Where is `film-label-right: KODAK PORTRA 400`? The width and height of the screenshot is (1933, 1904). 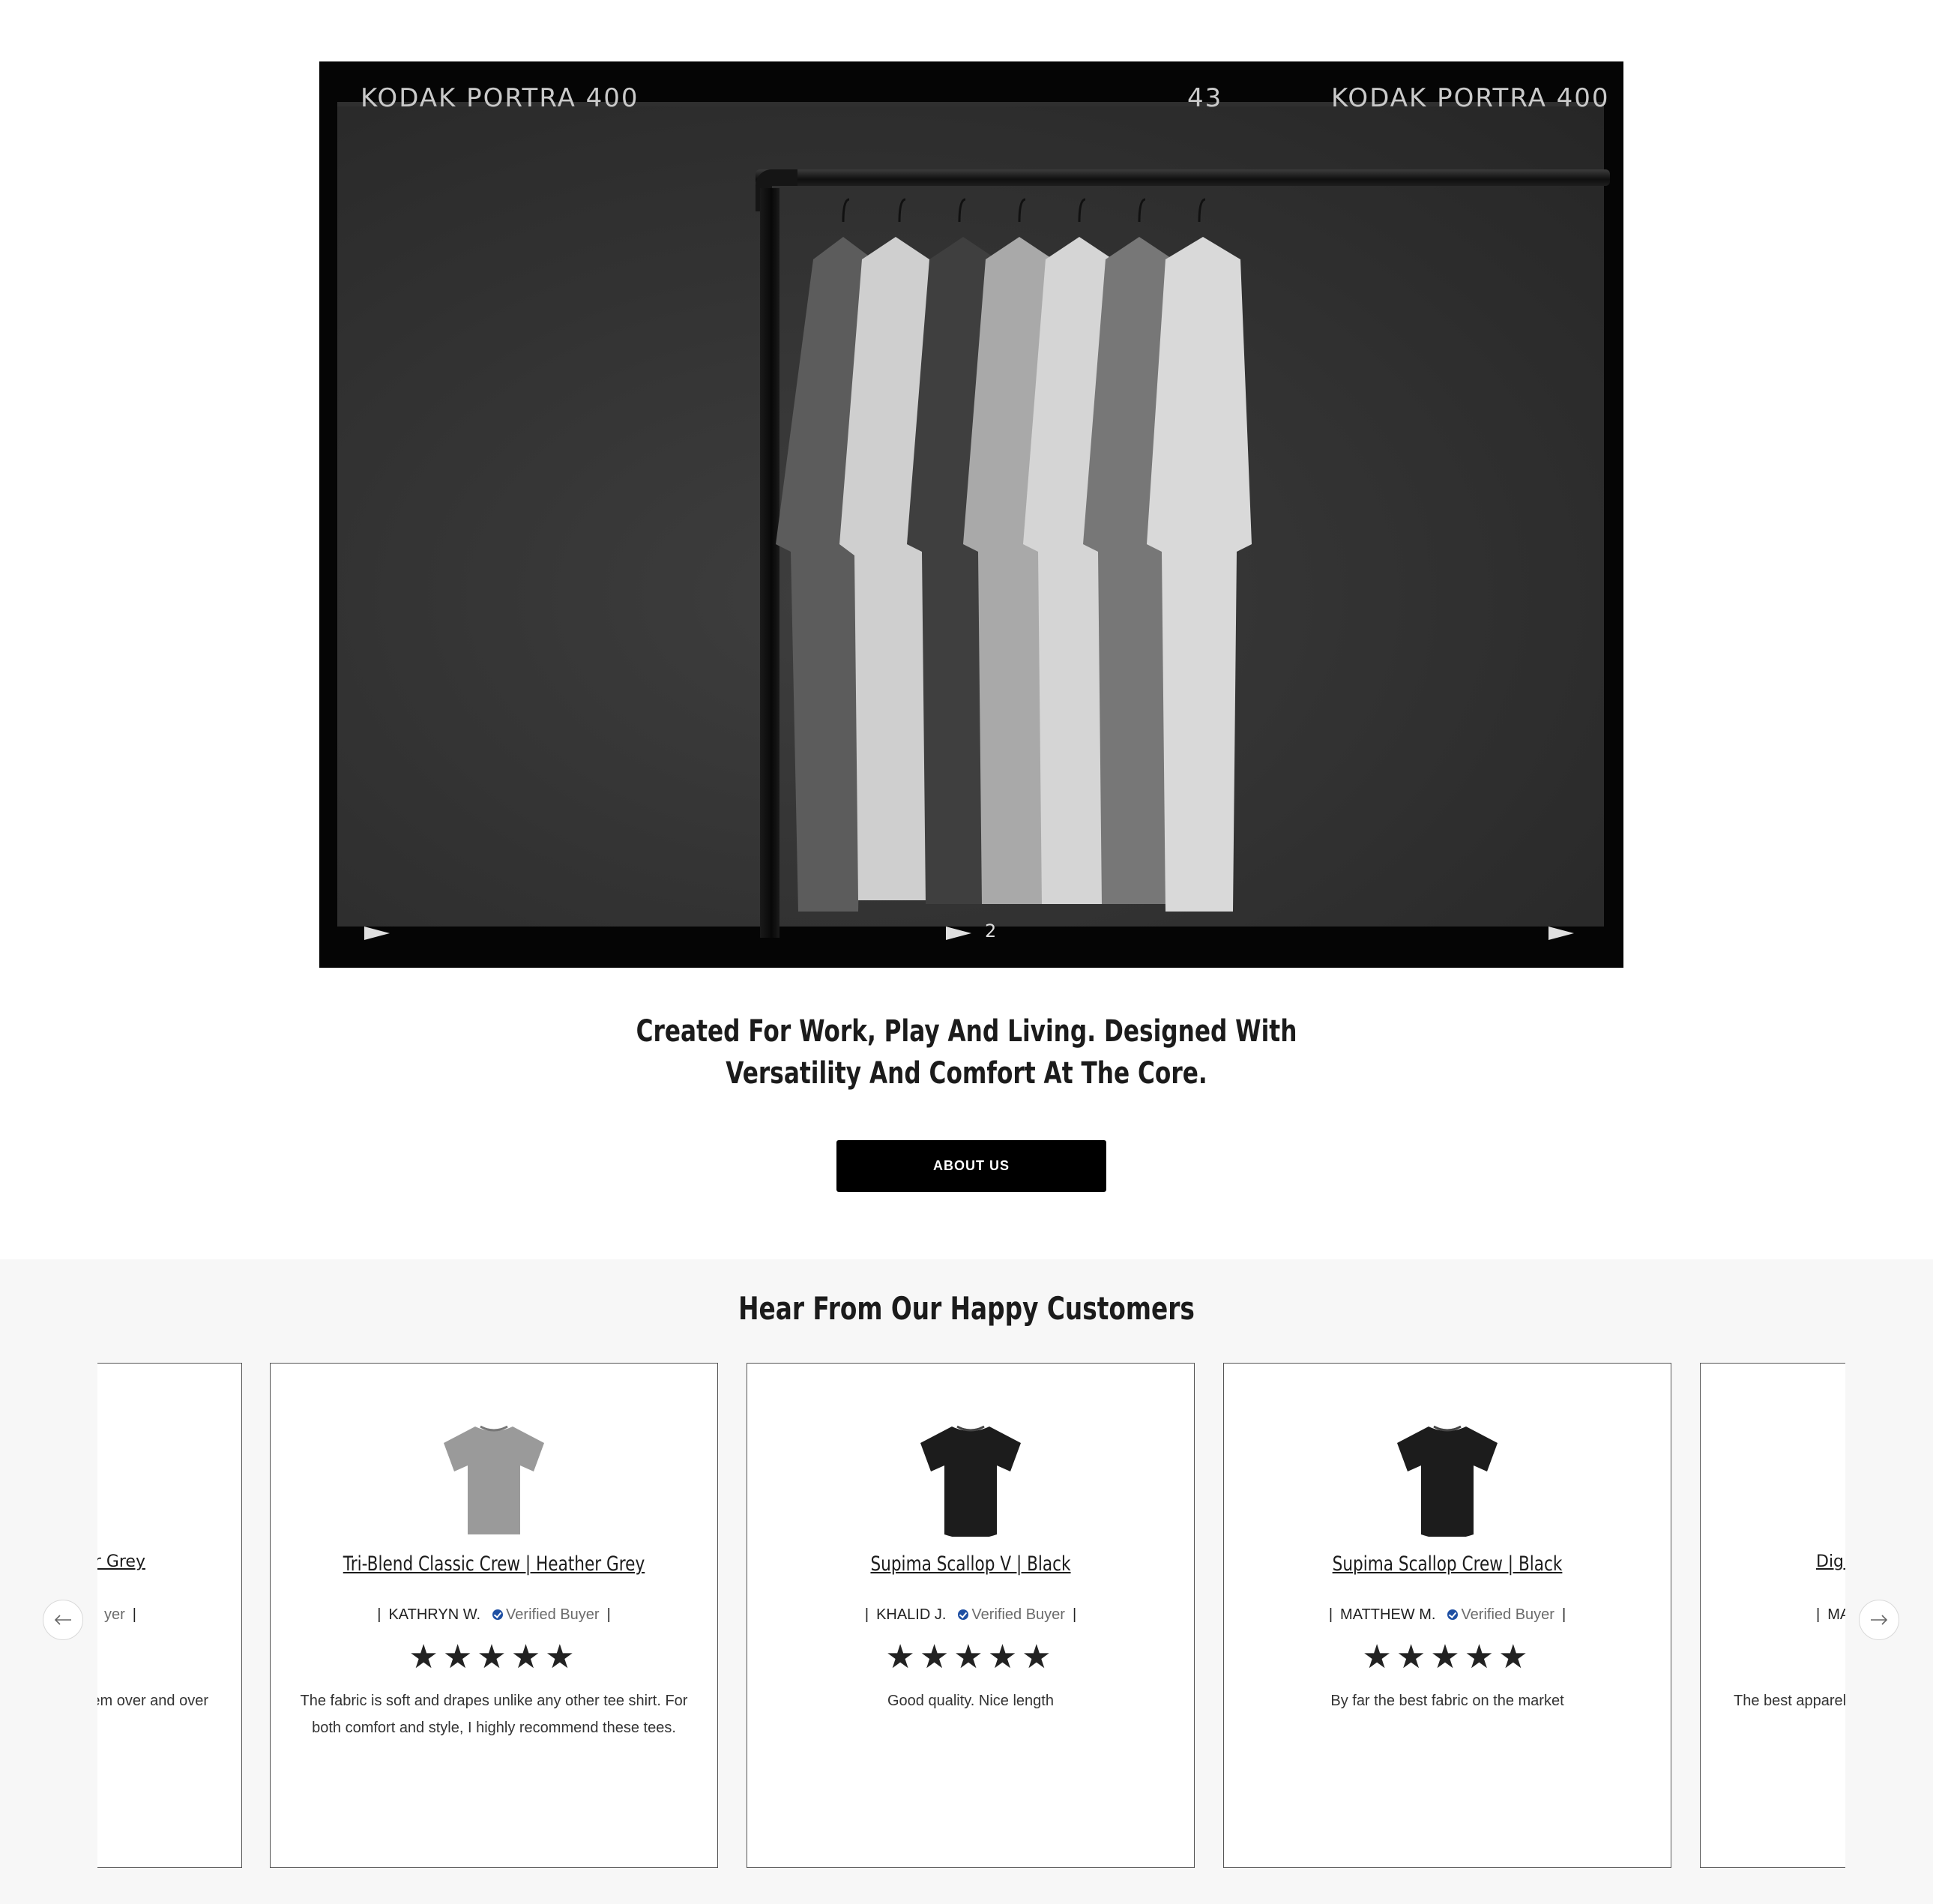 film-label-right: KODAK PORTRA 400 is located at coordinates (1470, 98).